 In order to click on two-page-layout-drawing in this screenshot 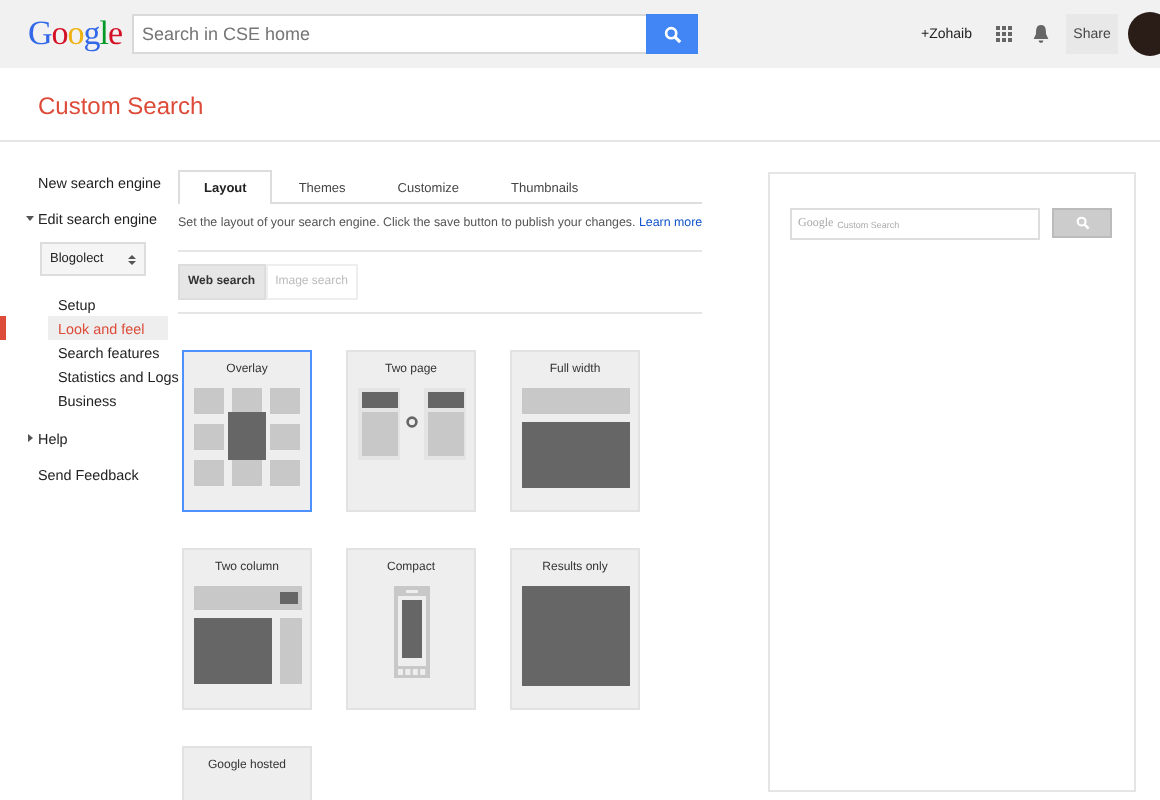, I will do `click(411, 426)`.